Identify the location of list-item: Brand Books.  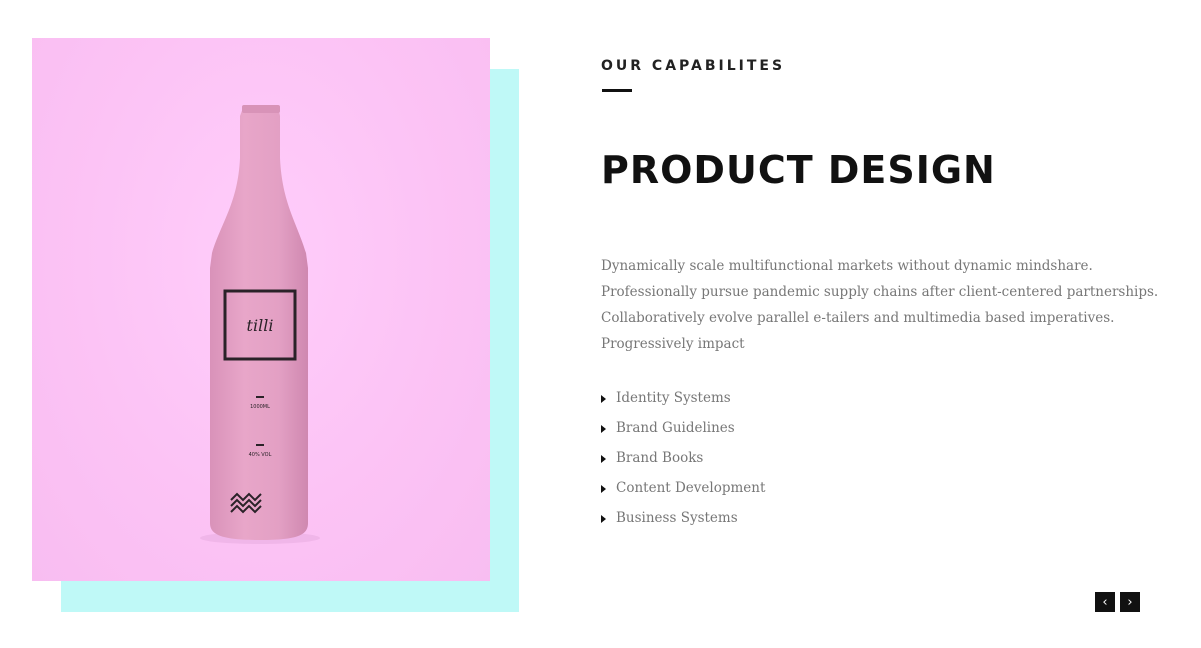
(683, 458).